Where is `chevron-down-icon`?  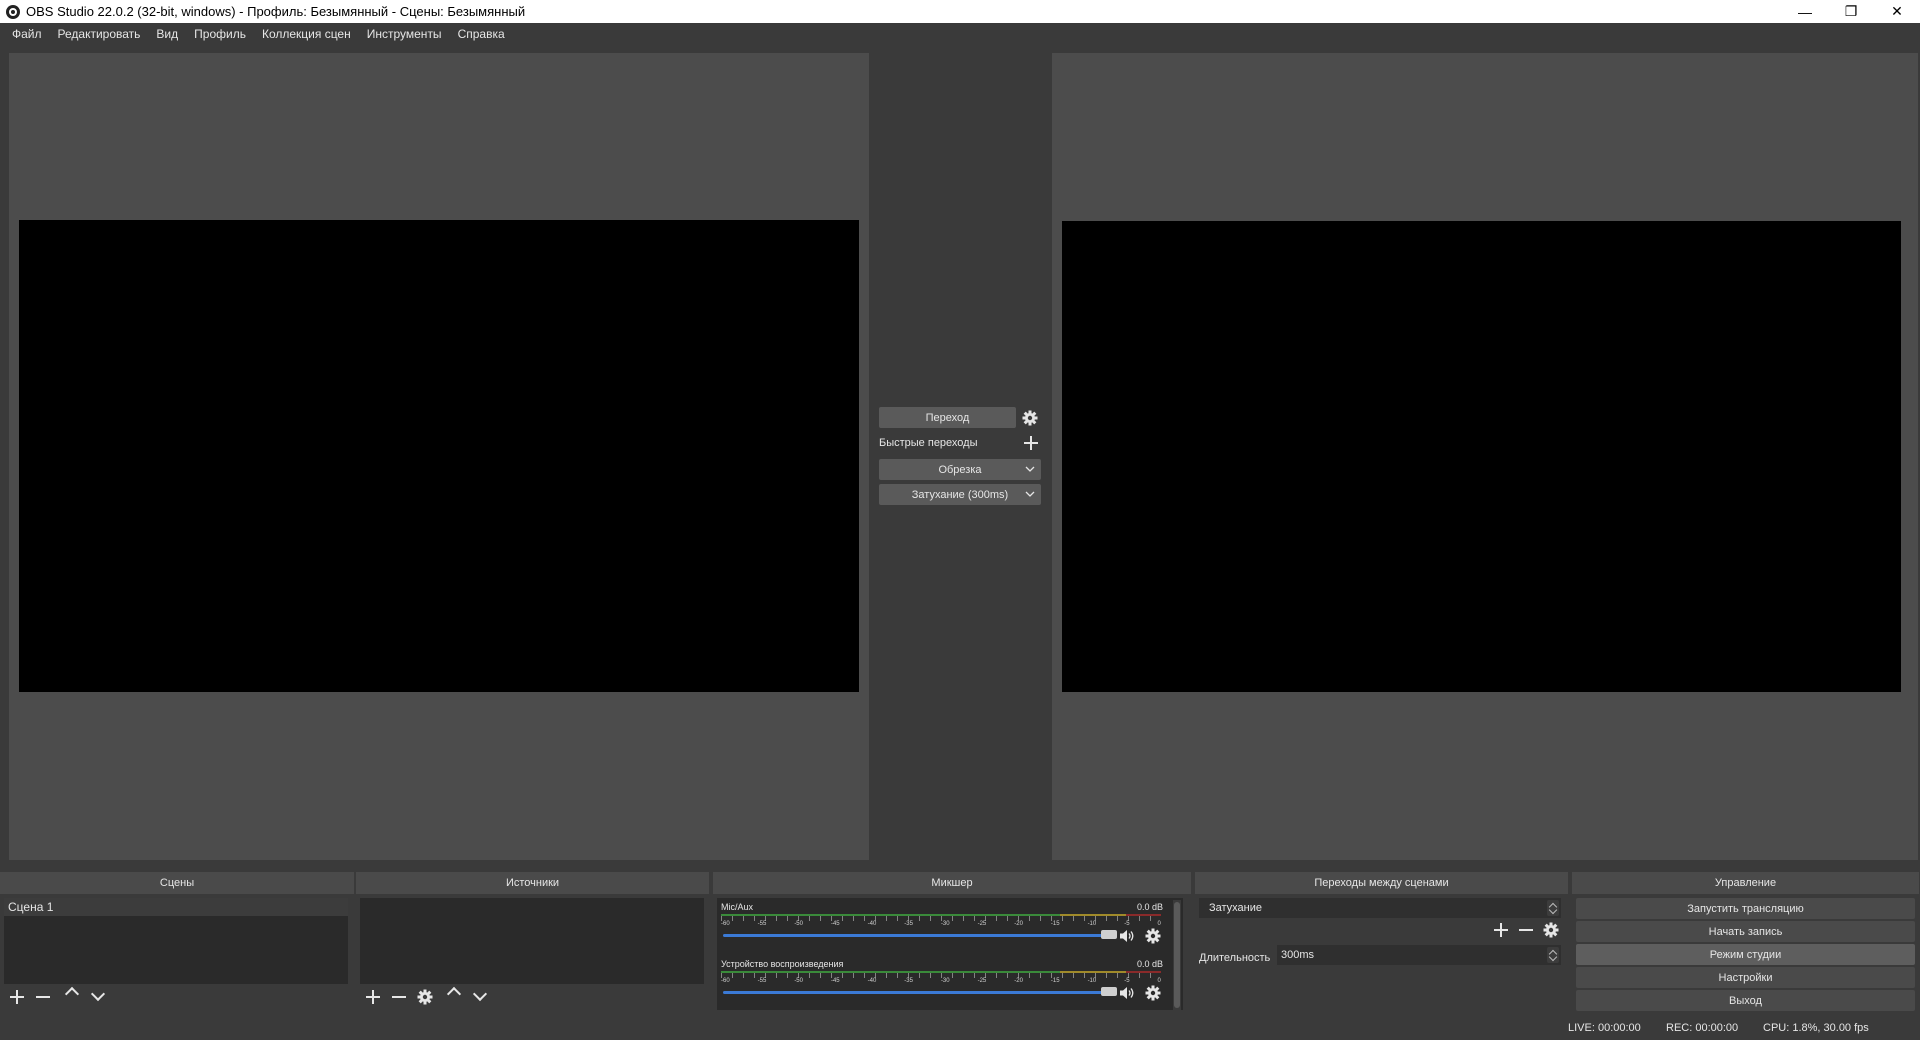
chevron-down-icon is located at coordinates (1030, 469).